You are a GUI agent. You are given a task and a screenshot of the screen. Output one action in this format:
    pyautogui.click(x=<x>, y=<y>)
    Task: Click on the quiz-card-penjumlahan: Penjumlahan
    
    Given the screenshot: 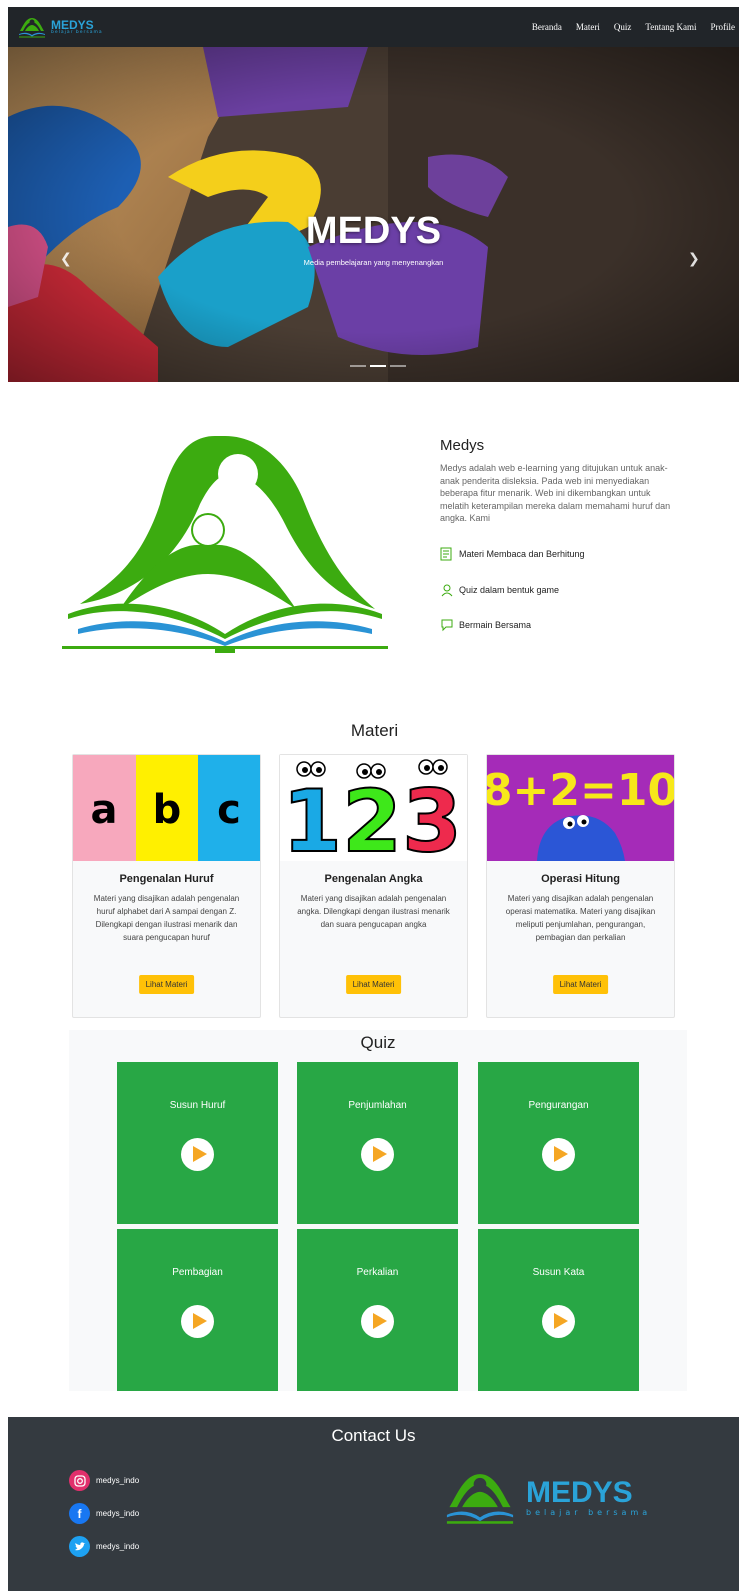 What is the action you would take?
    pyautogui.click(x=377, y=1143)
    